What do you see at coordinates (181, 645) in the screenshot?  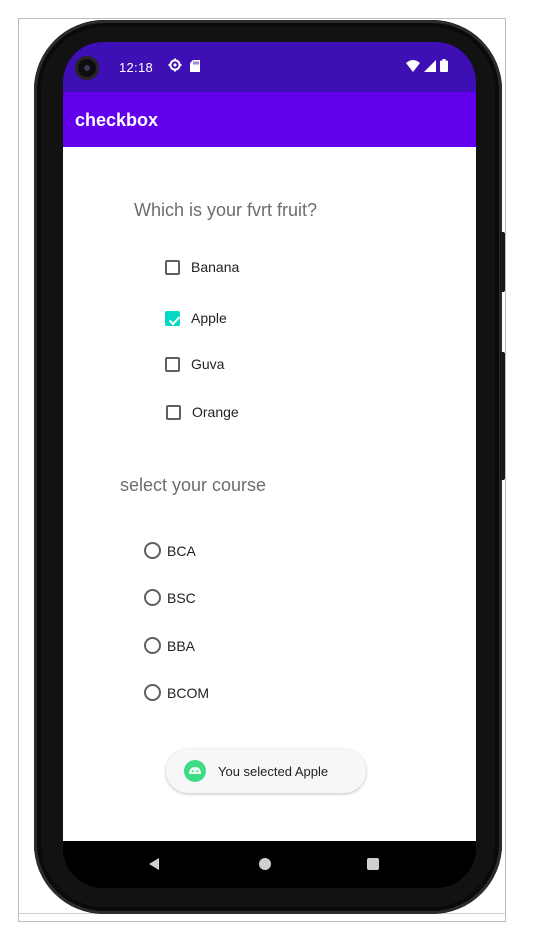 I see `radio-label: BBA` at bounding box center [181, 645].